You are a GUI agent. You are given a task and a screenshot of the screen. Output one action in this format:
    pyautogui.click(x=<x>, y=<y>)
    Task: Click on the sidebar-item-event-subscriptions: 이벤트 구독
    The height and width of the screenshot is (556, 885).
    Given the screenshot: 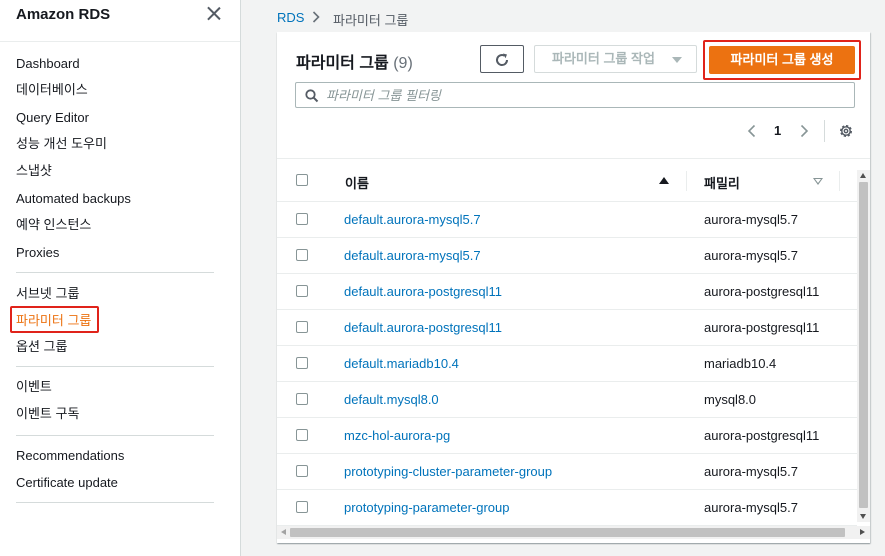 What is the action you would take?
    pyautogui.click(x=47, y=414)
    